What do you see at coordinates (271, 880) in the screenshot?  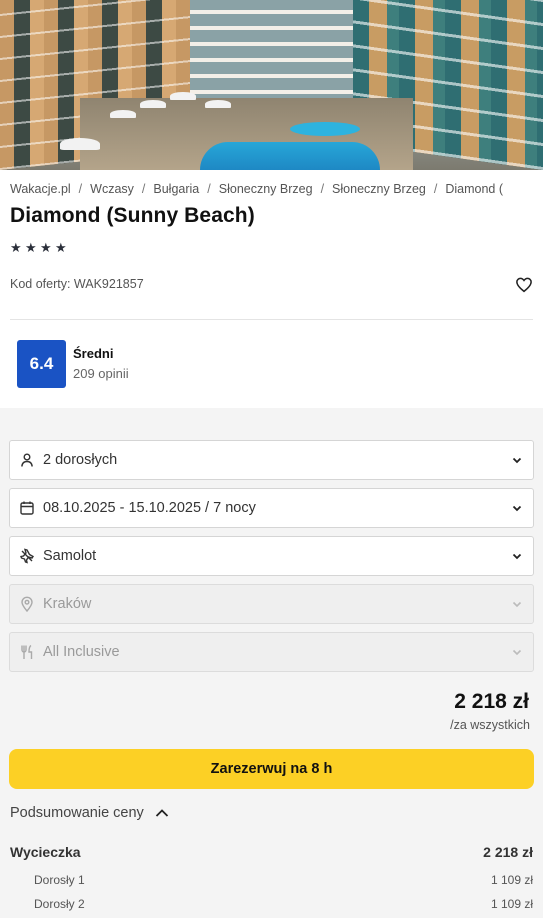 I see `summary-row: Dorosły 1 1 109 zł` at bounding box center [271, 880].